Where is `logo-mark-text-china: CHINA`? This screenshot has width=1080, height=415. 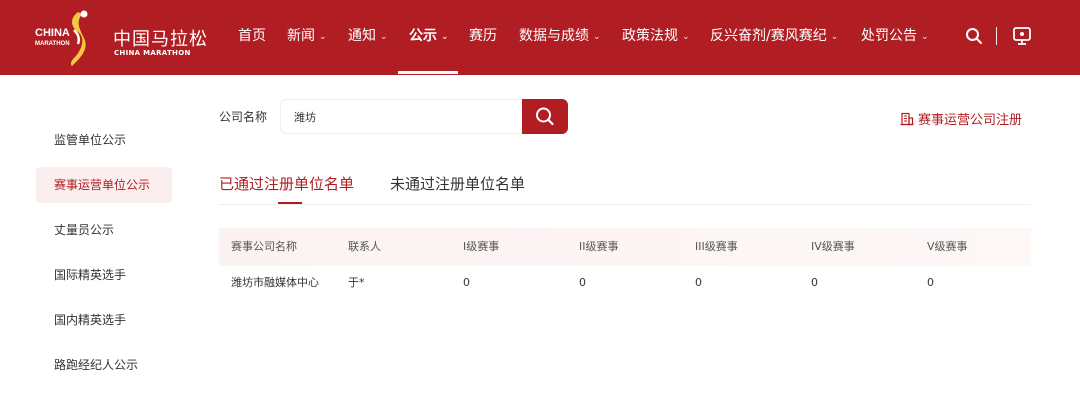
logo-mark-text-china: CHINA is located at coordinates (52, 33).